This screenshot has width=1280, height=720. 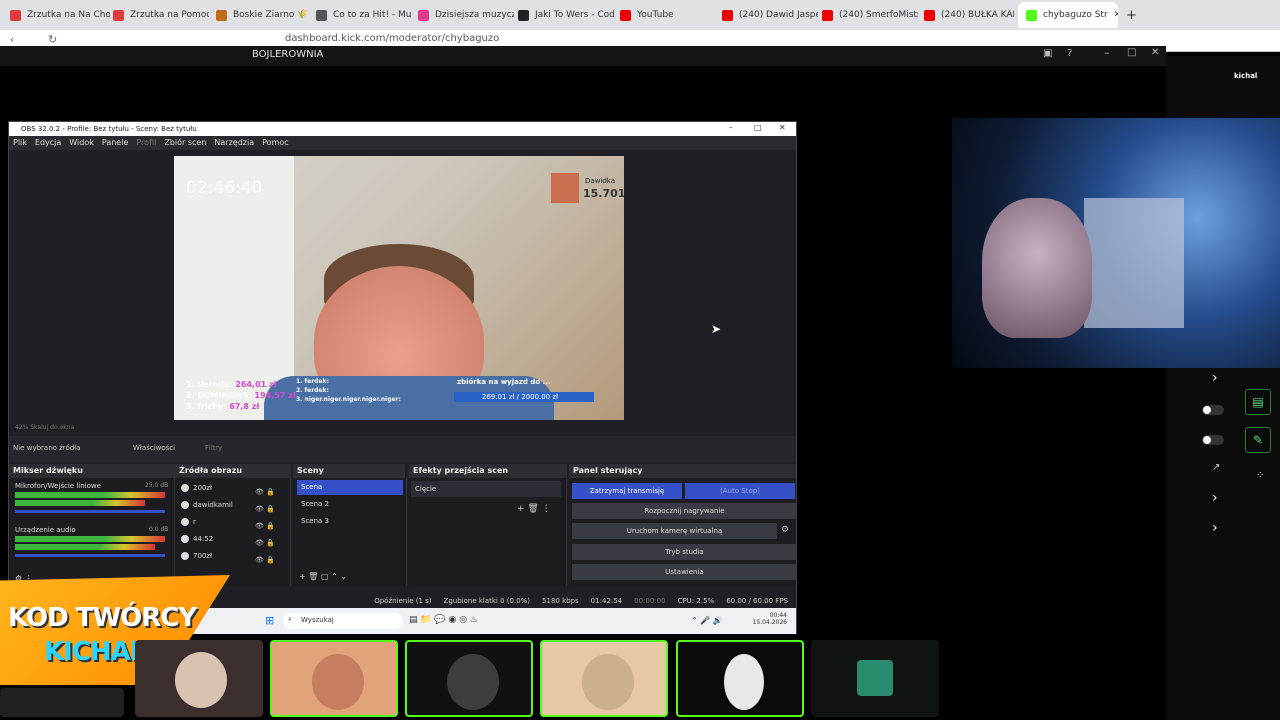 I want to click on live-time: 01:42:54, so click(x=606, y=601).